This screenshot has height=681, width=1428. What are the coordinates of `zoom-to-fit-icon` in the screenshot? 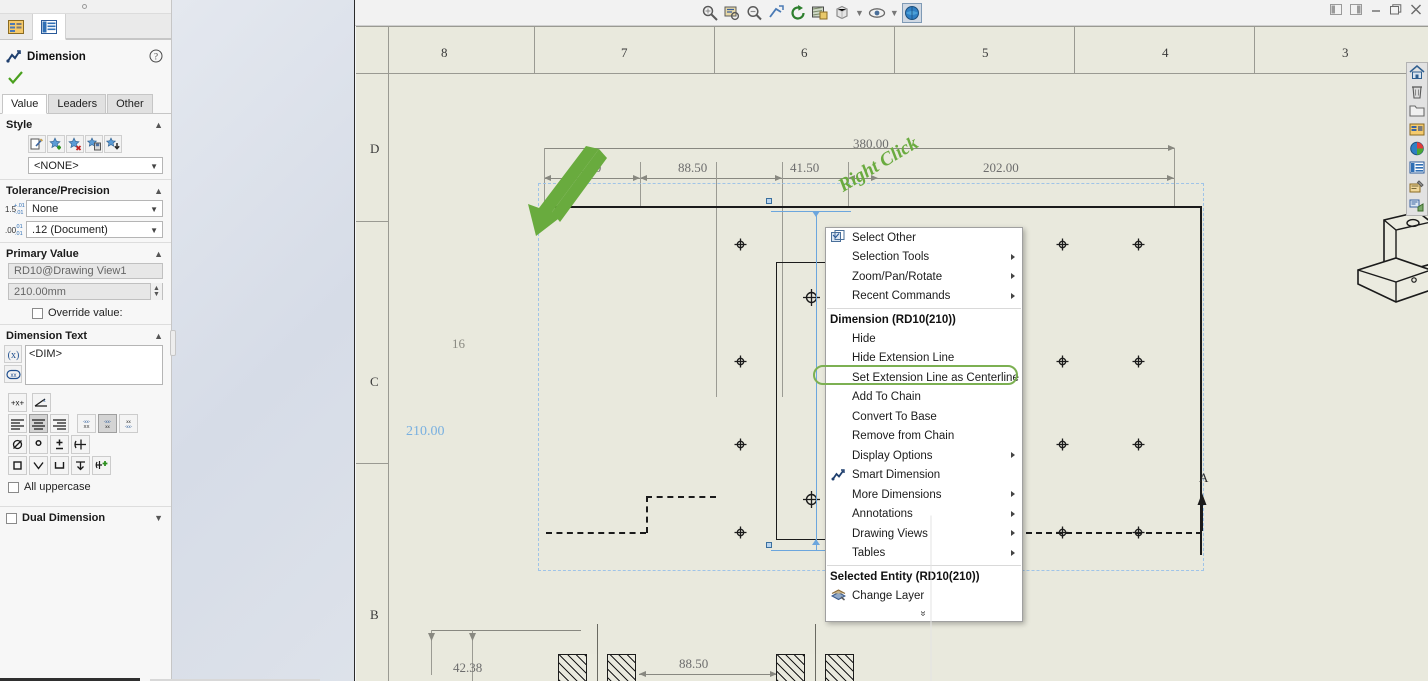 It's located at (710, 13).